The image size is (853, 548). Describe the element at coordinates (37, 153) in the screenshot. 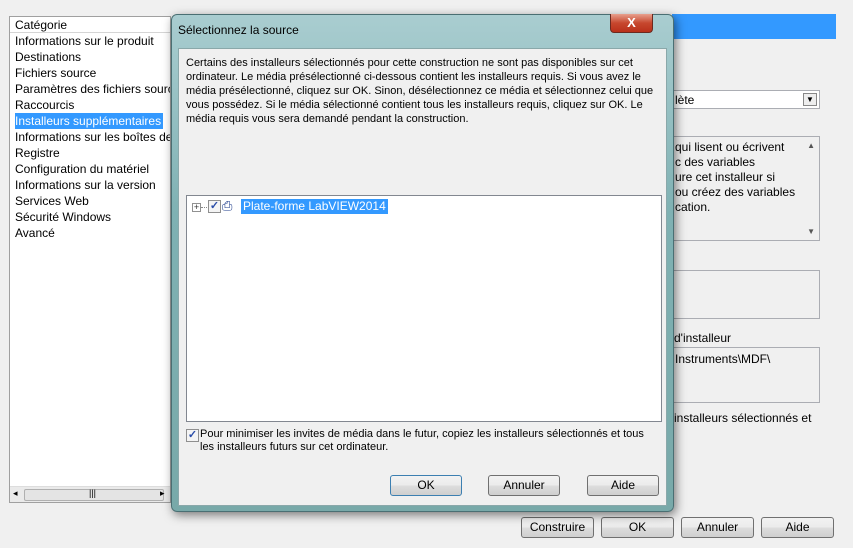

I see `category-item-label: Registre` at that location.